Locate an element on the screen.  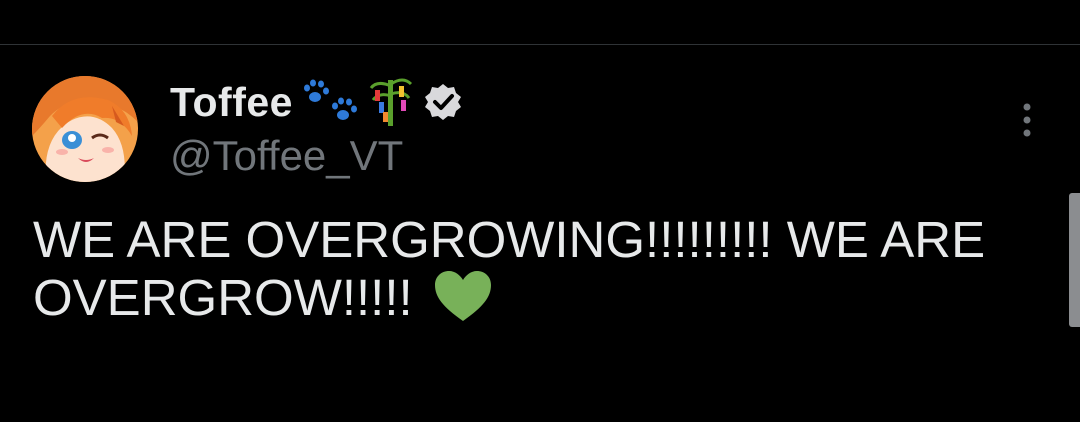
paw-prints-emoji-icon is located at coordinates (331, 102).